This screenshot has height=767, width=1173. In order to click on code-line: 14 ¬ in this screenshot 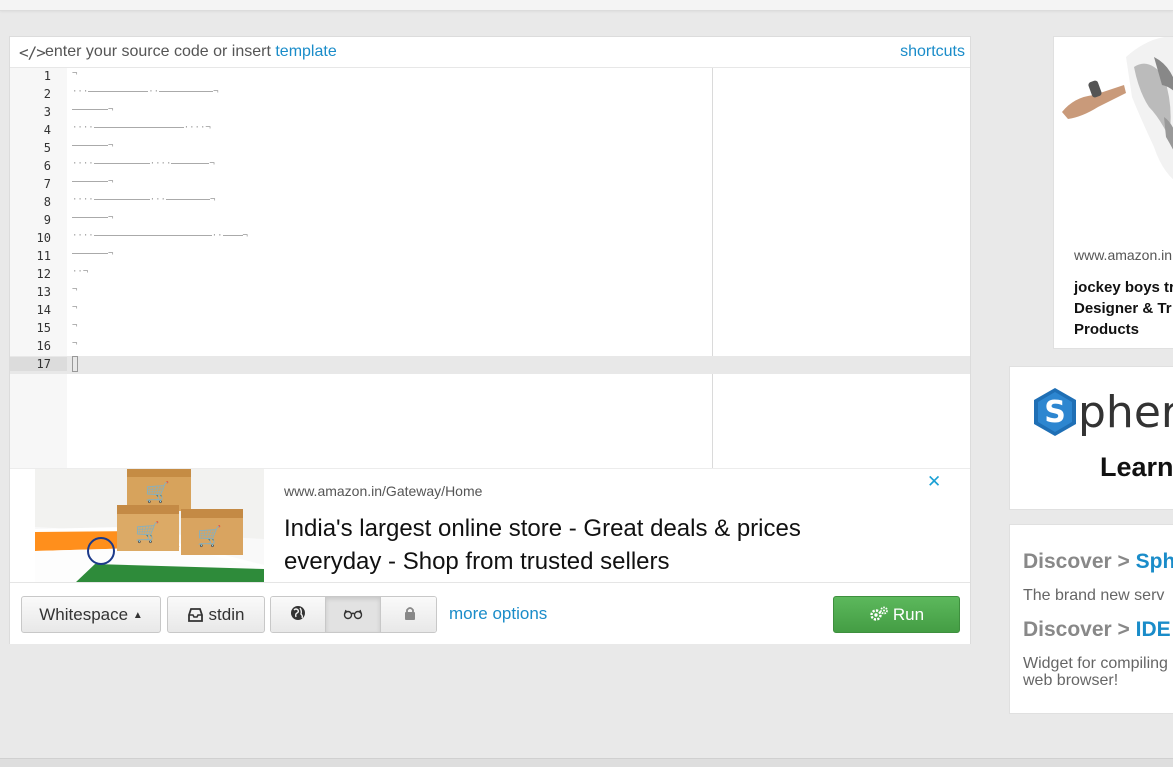, I will do `click(490, 311)`.